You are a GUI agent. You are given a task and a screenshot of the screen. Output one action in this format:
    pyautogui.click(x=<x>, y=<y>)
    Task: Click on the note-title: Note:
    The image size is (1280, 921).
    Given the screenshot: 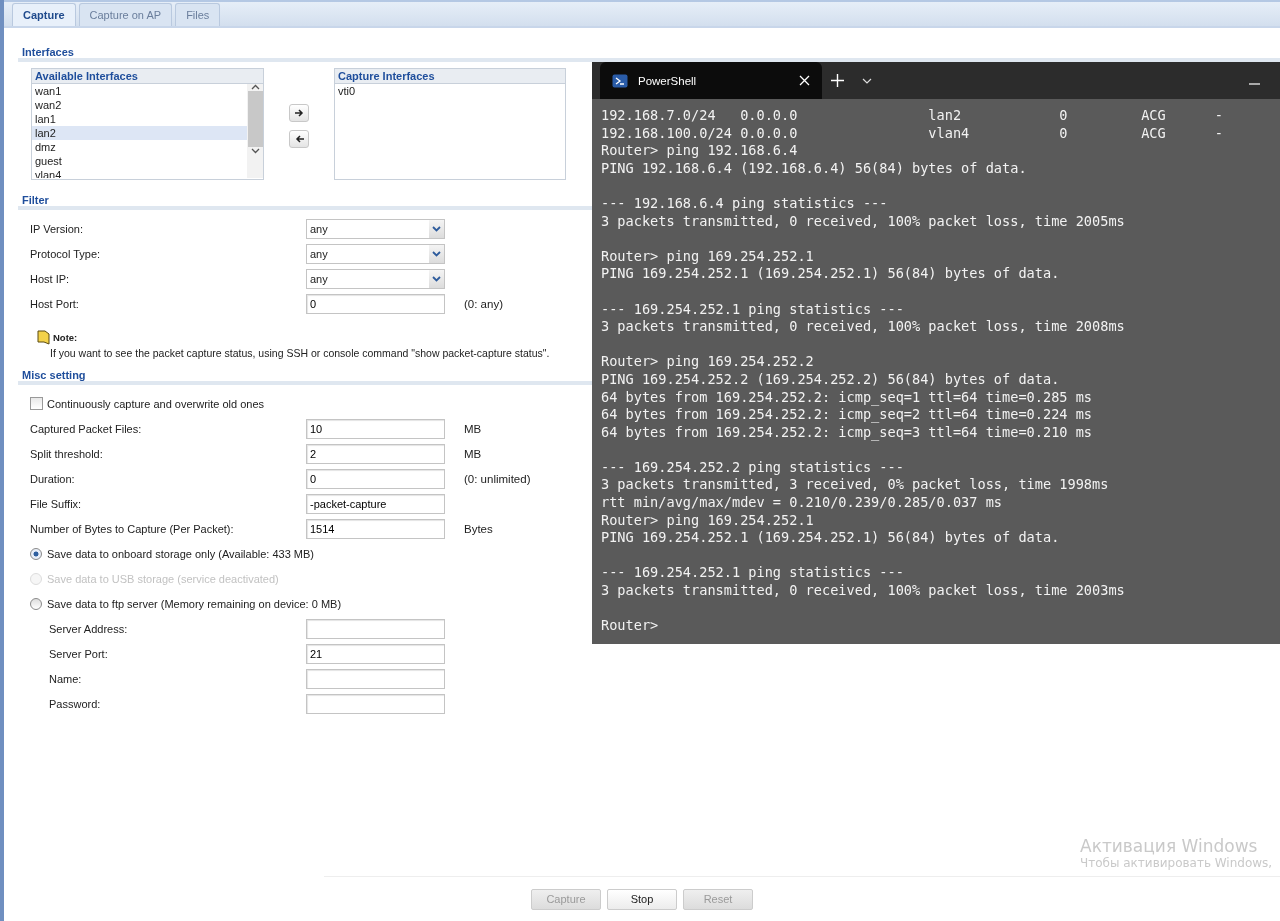 What is the action you would take?
    pyautogui.click(x=65, y=337)
    